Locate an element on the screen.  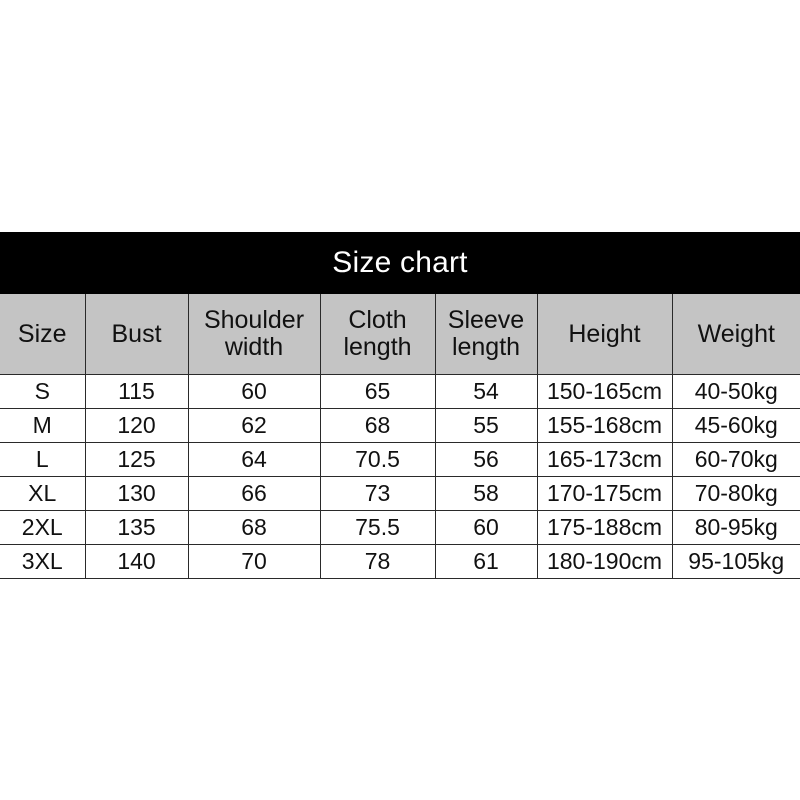
cell-weight: 60-70kg is located at coordinates (735, 459).